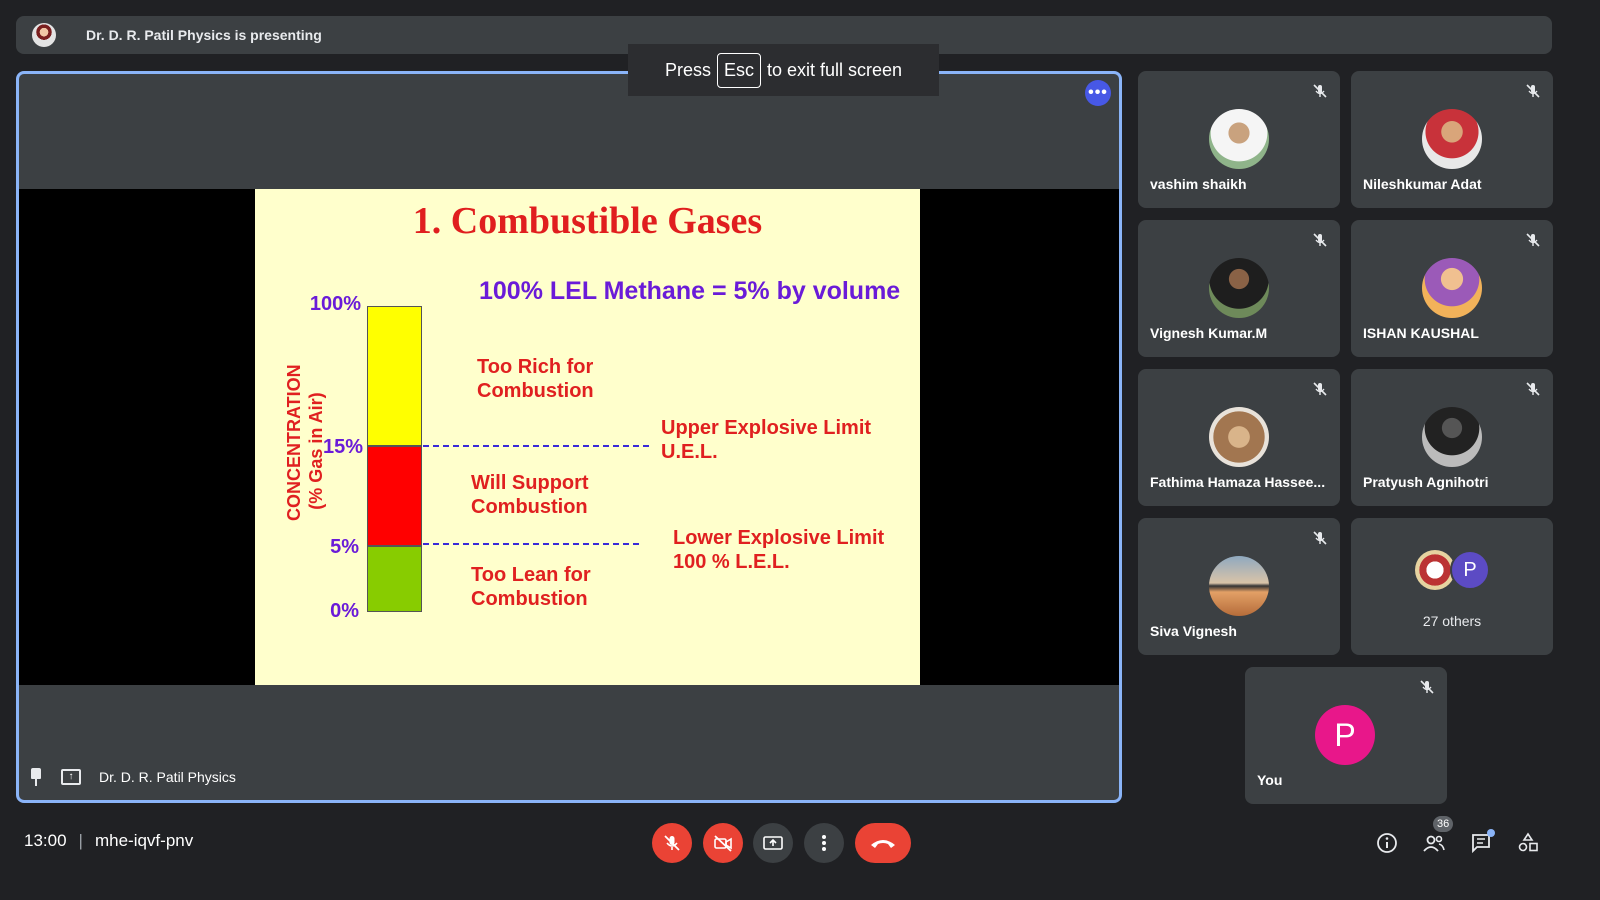  I want to click on self-tile: P You, so click(1346, 735).